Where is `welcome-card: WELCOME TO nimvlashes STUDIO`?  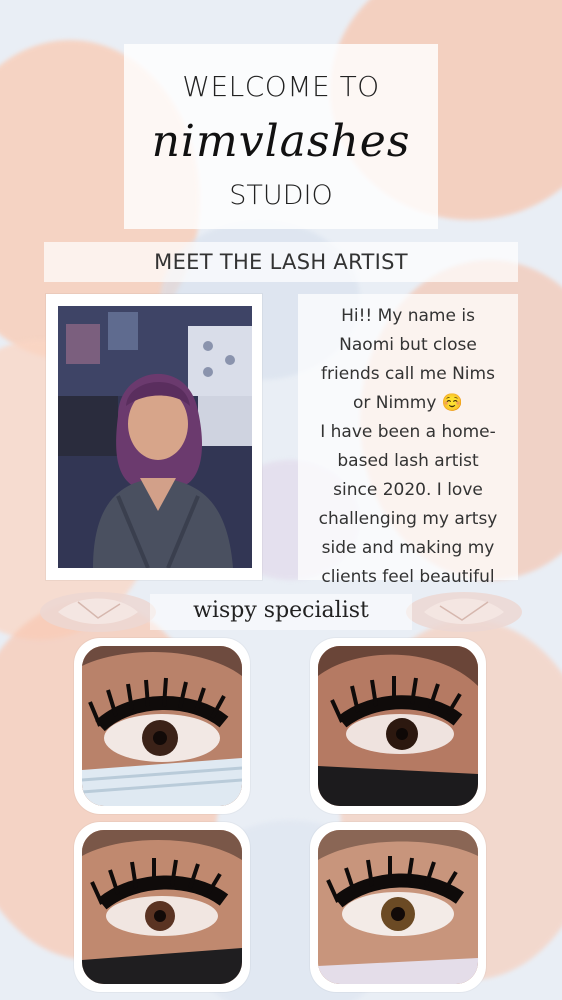 welcome-card: WELCOME TO nimvlashes STUDIO is located at coordinates (281, 136).